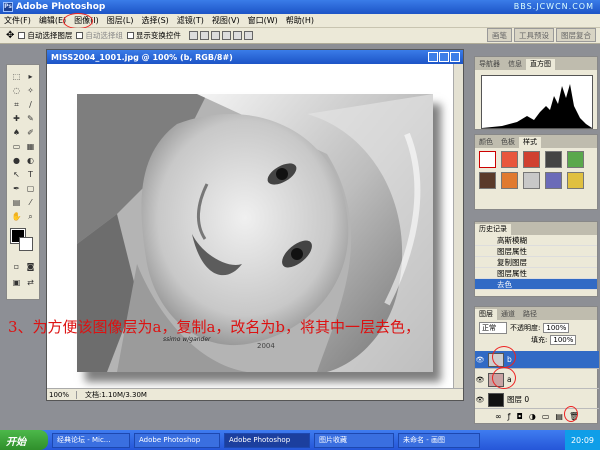 The width and height of the screenshot is (600, 450). What do you see at coordinates (30, 90) in the screenshot?
I see `magic-wand-tool-icon: ✧` at bounding box center [30, 90].